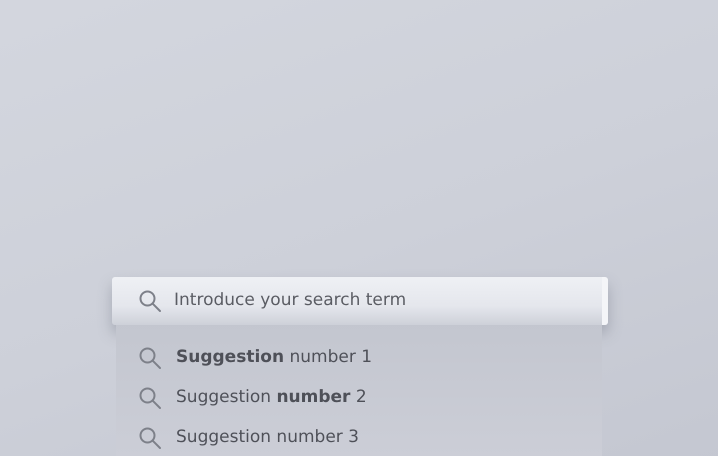  I want to click on search-bar: Introduce your search term, so click(360, 301).